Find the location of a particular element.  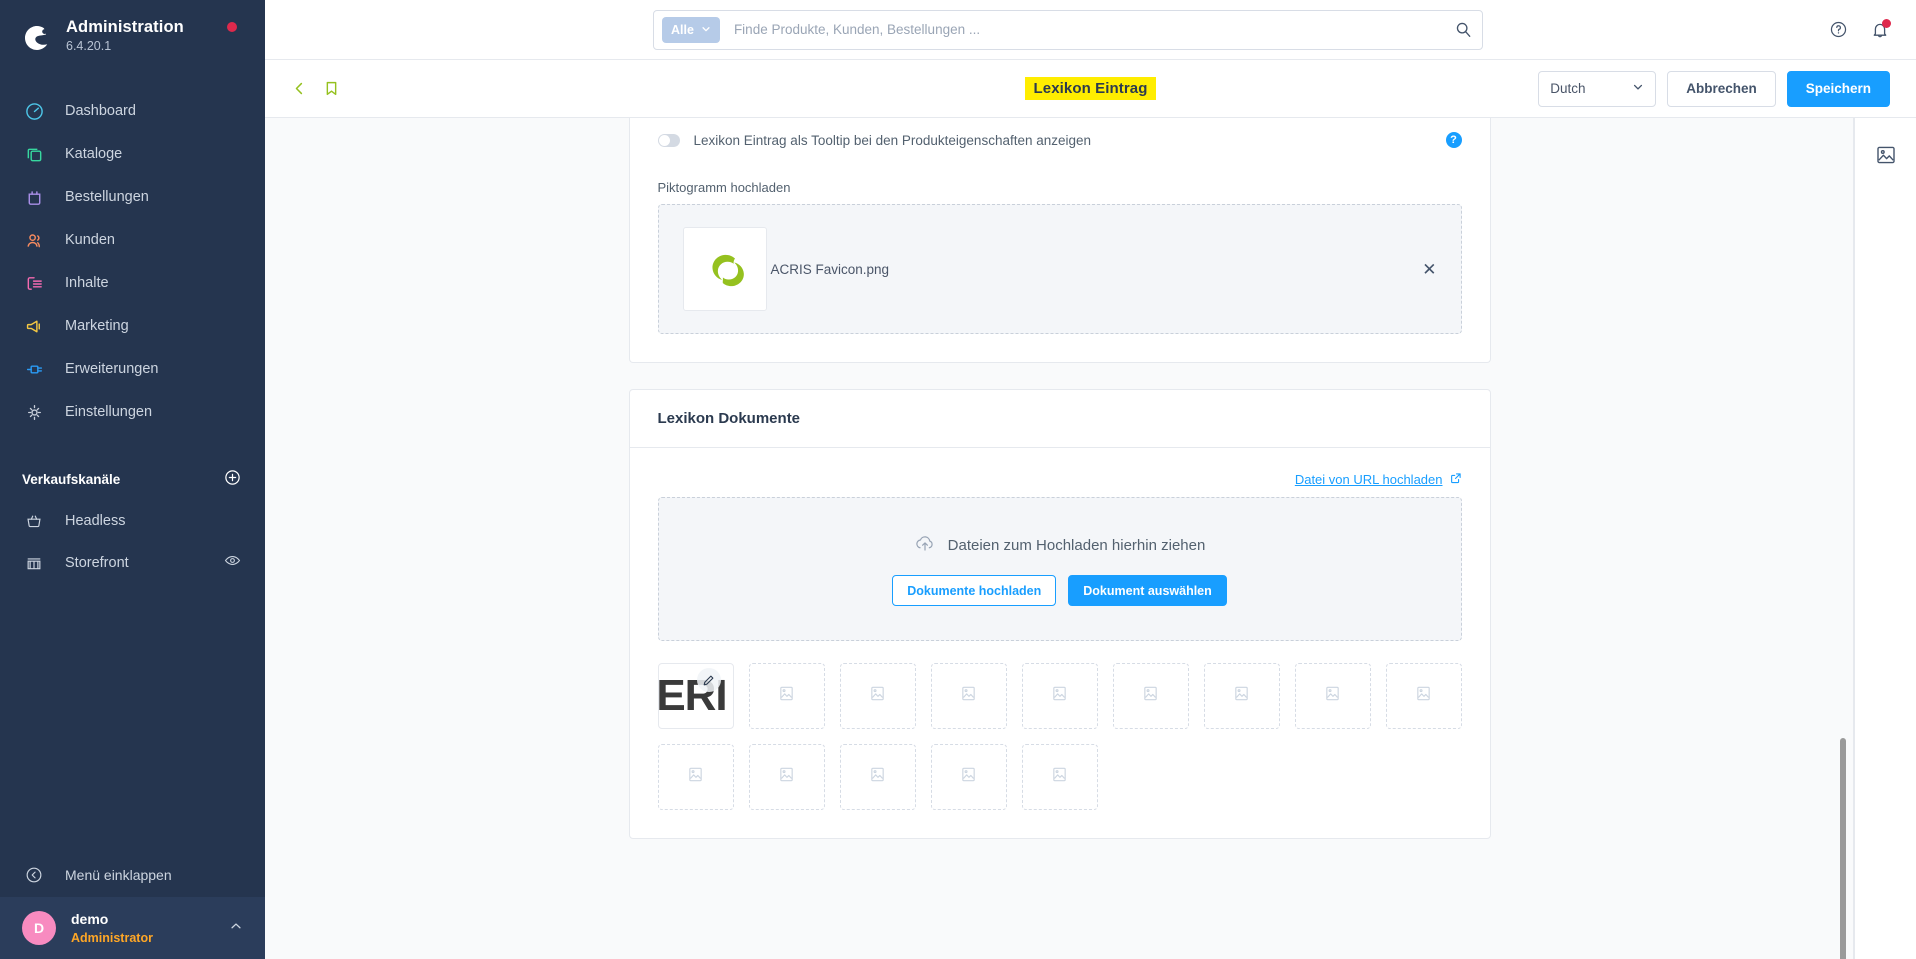

chevron-up-icon is located at coordinates (236, 928).